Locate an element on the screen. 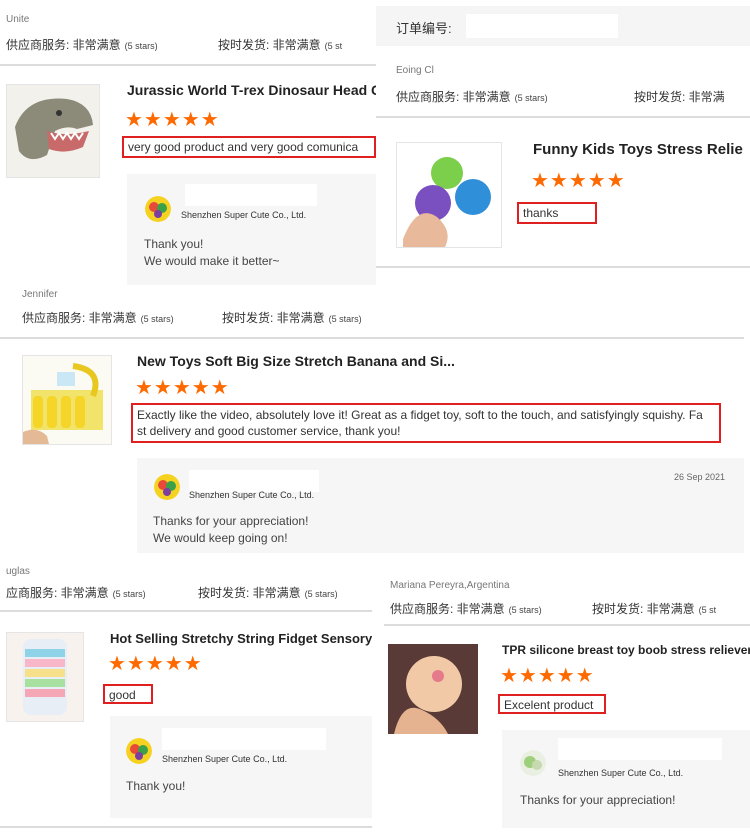 The width and height of the screenshot is (750, 833). reviewer-name: Eoing Cl is located at coordinates (415, 70).